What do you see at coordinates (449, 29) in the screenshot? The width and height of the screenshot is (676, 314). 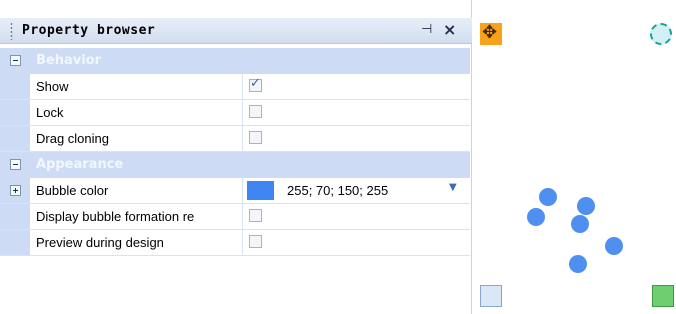 I see `close-icon: ×` at bounding box center [449, 29].